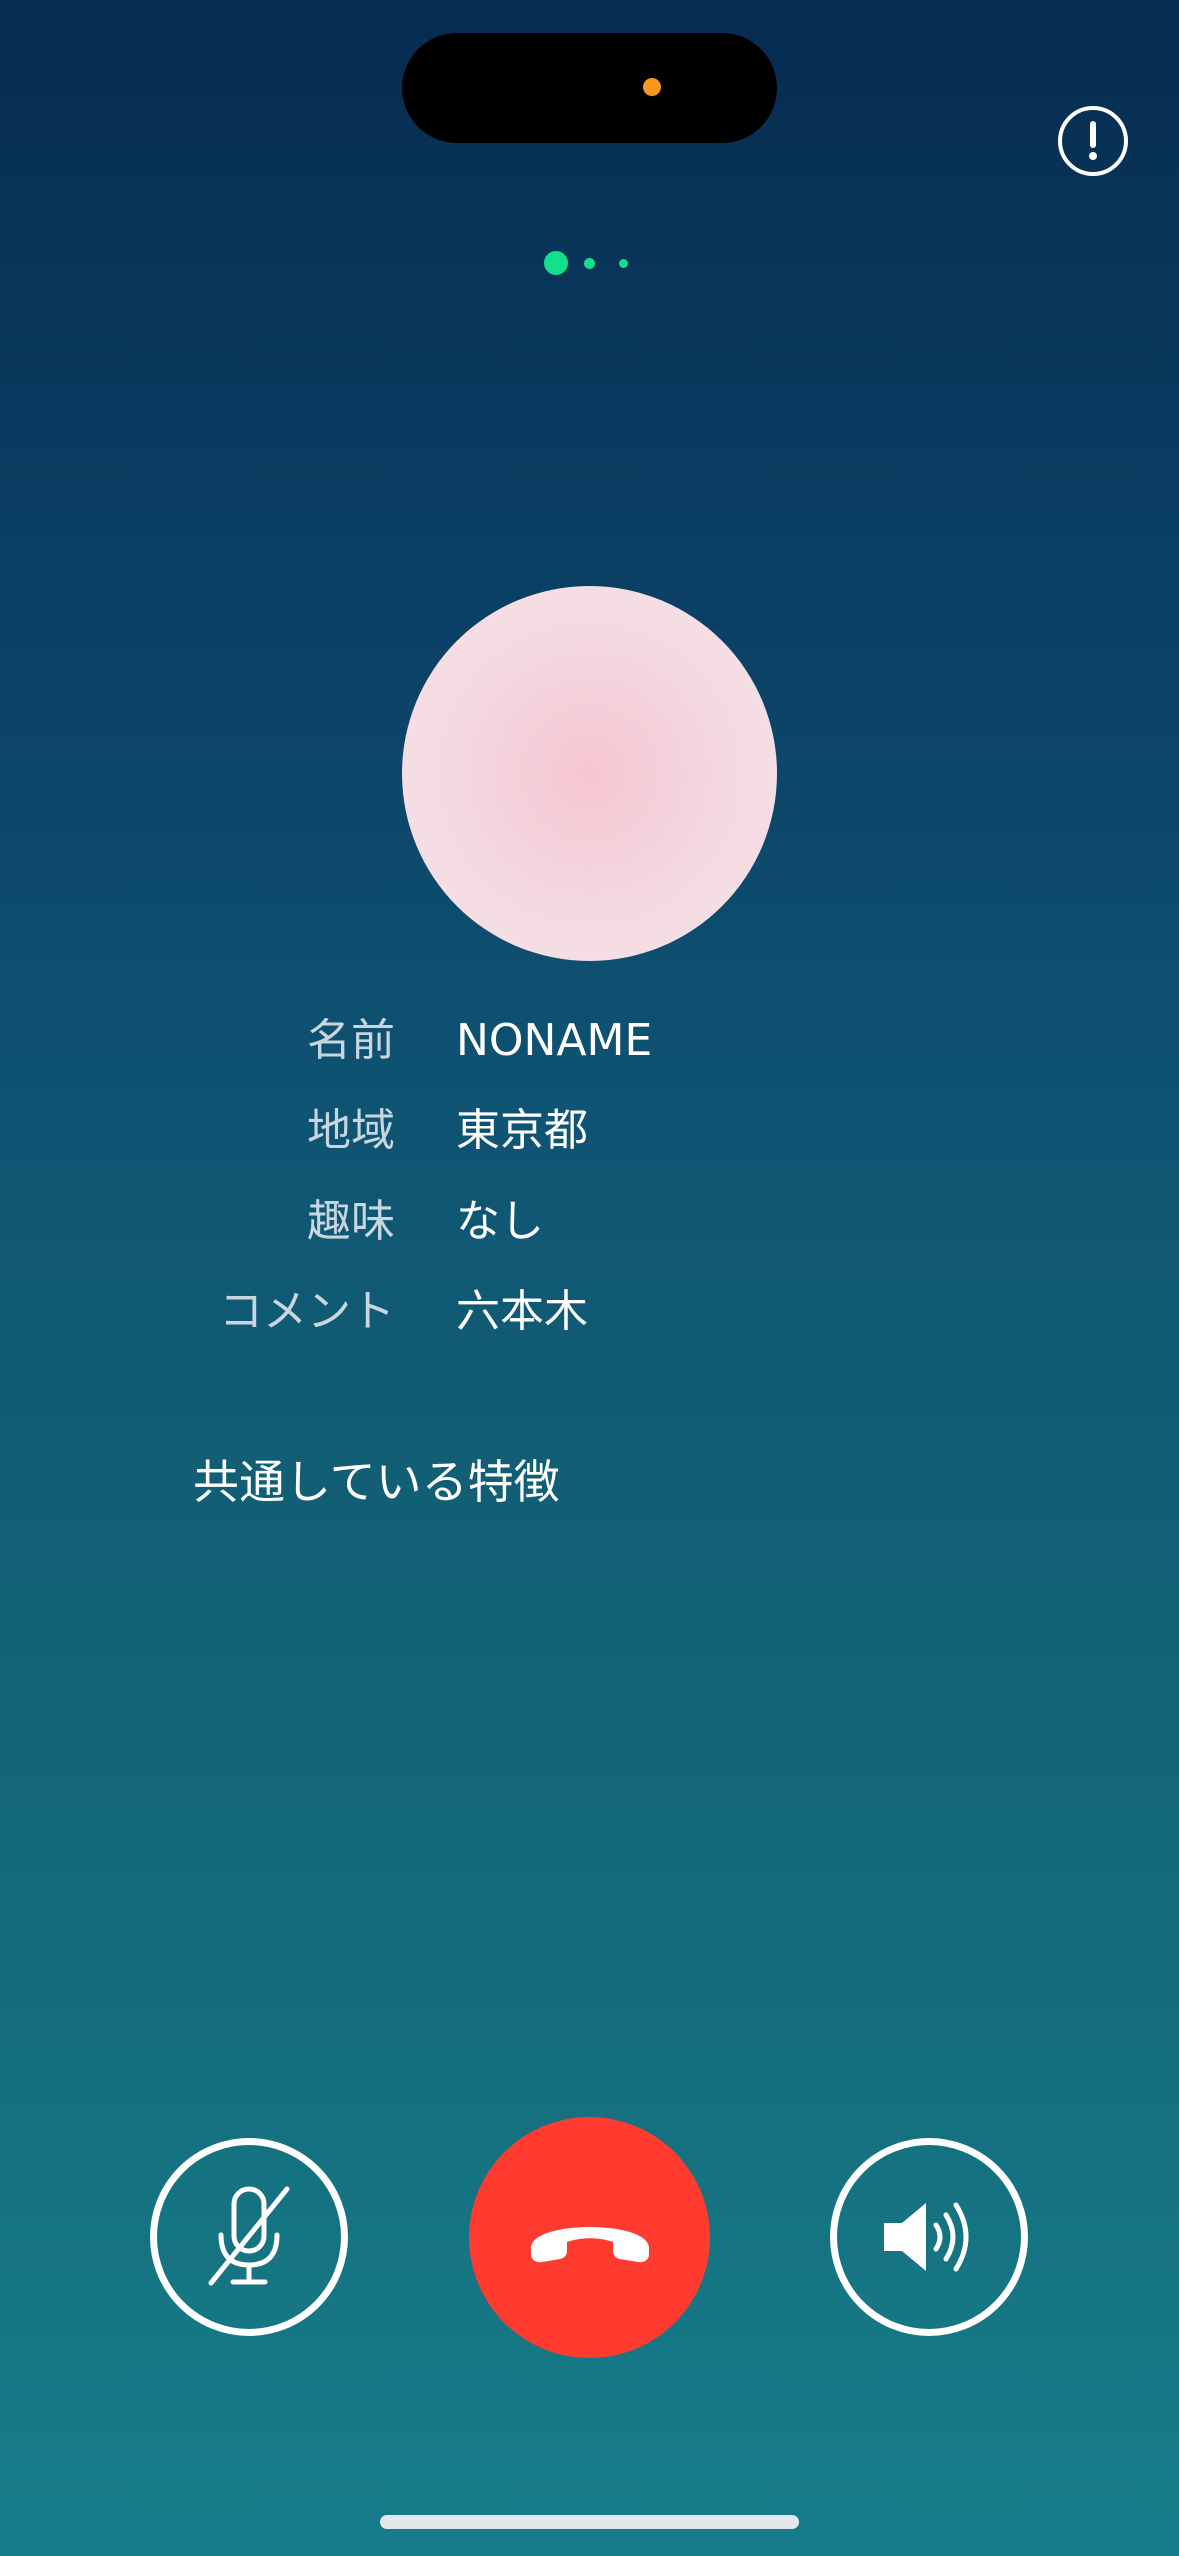  Describe the element at coordinates (307, 1311) in the screenshot. I see `profile-label-comment: コメント` at that location.